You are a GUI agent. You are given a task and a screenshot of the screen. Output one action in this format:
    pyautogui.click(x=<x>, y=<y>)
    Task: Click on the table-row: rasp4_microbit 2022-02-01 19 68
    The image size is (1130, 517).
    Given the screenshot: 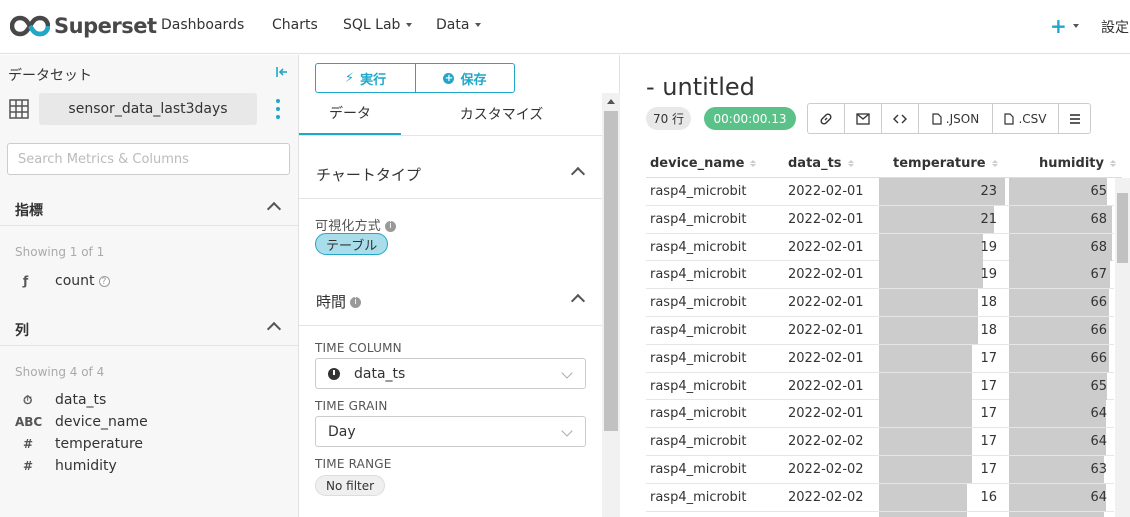 What is the action you would take?
    pyautogui.click(x=880, y=247)
    